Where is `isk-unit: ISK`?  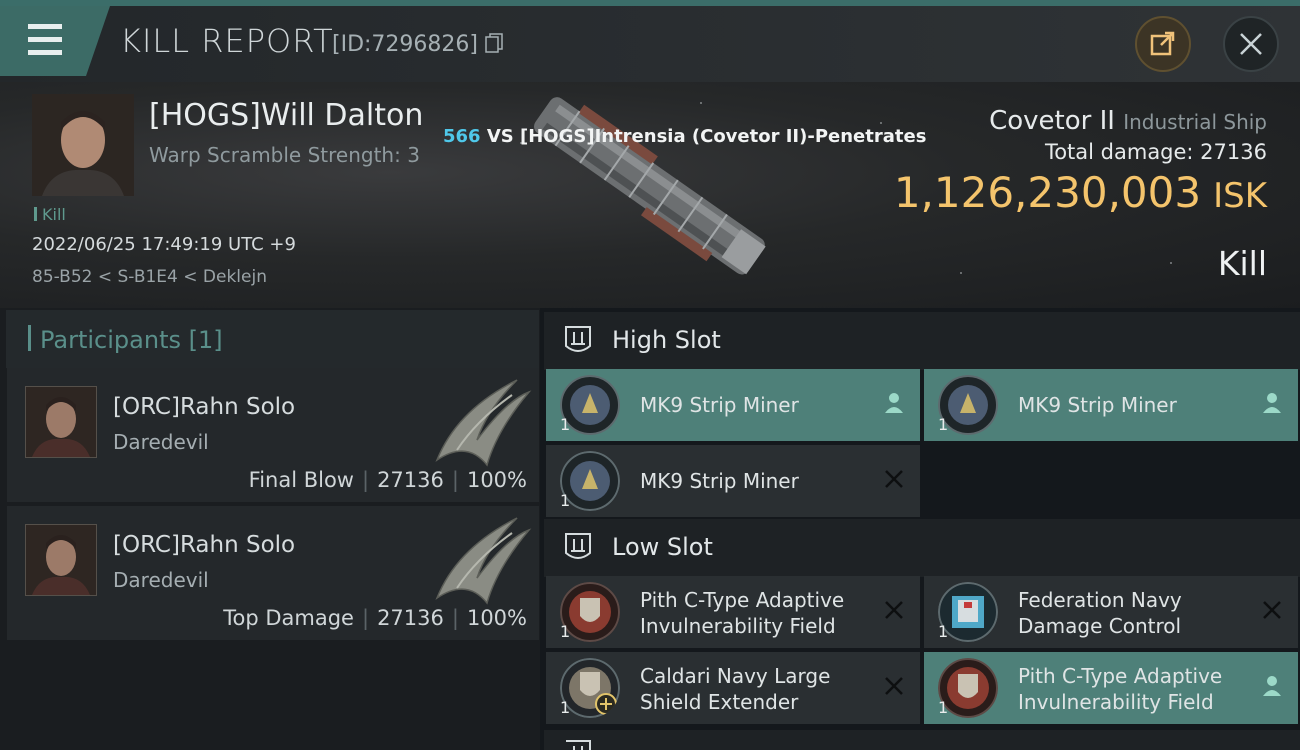 isk-unit: ISK is located at coordinates (1240, 196).